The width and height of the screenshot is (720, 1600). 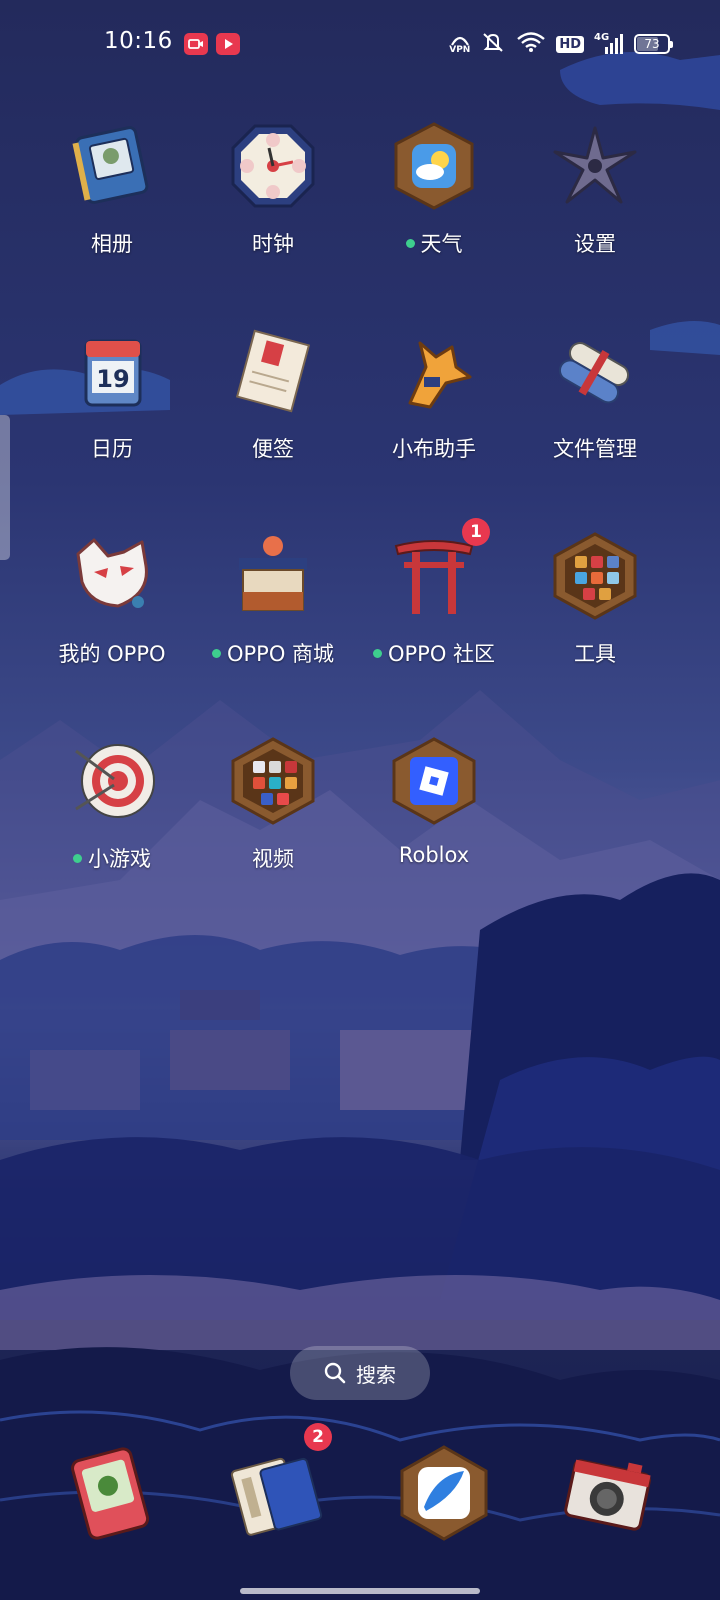 What do you see at coordinates (595, 412) in the screenshot?
I see `app-files: 文件管理` at bounding box center [595, 412].